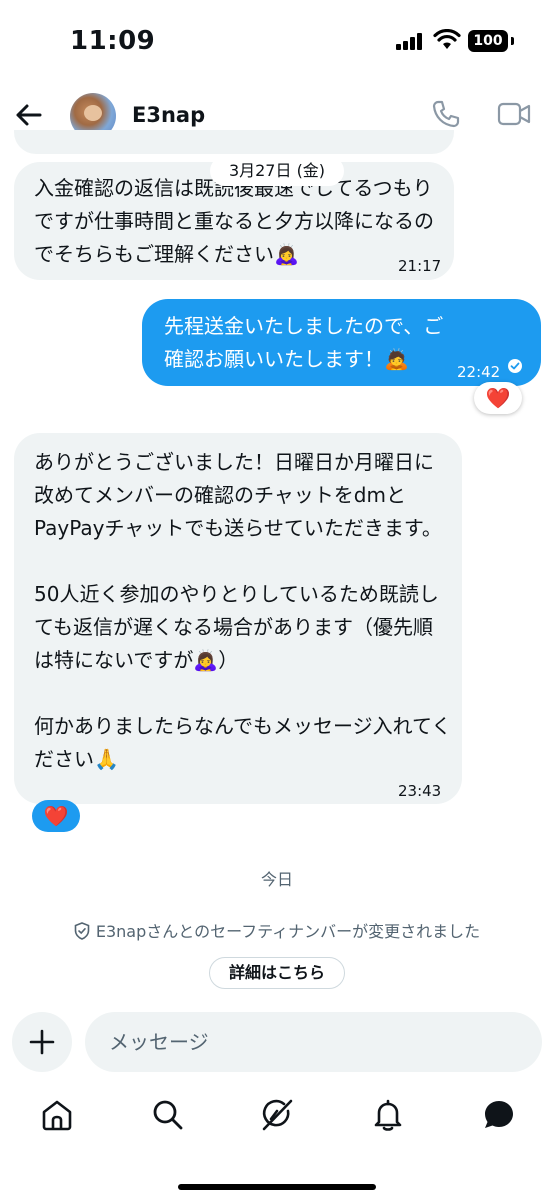  Describe the element at coordinates (276, 879) in the screenshot. I see `today-separator: 今日` at that location.